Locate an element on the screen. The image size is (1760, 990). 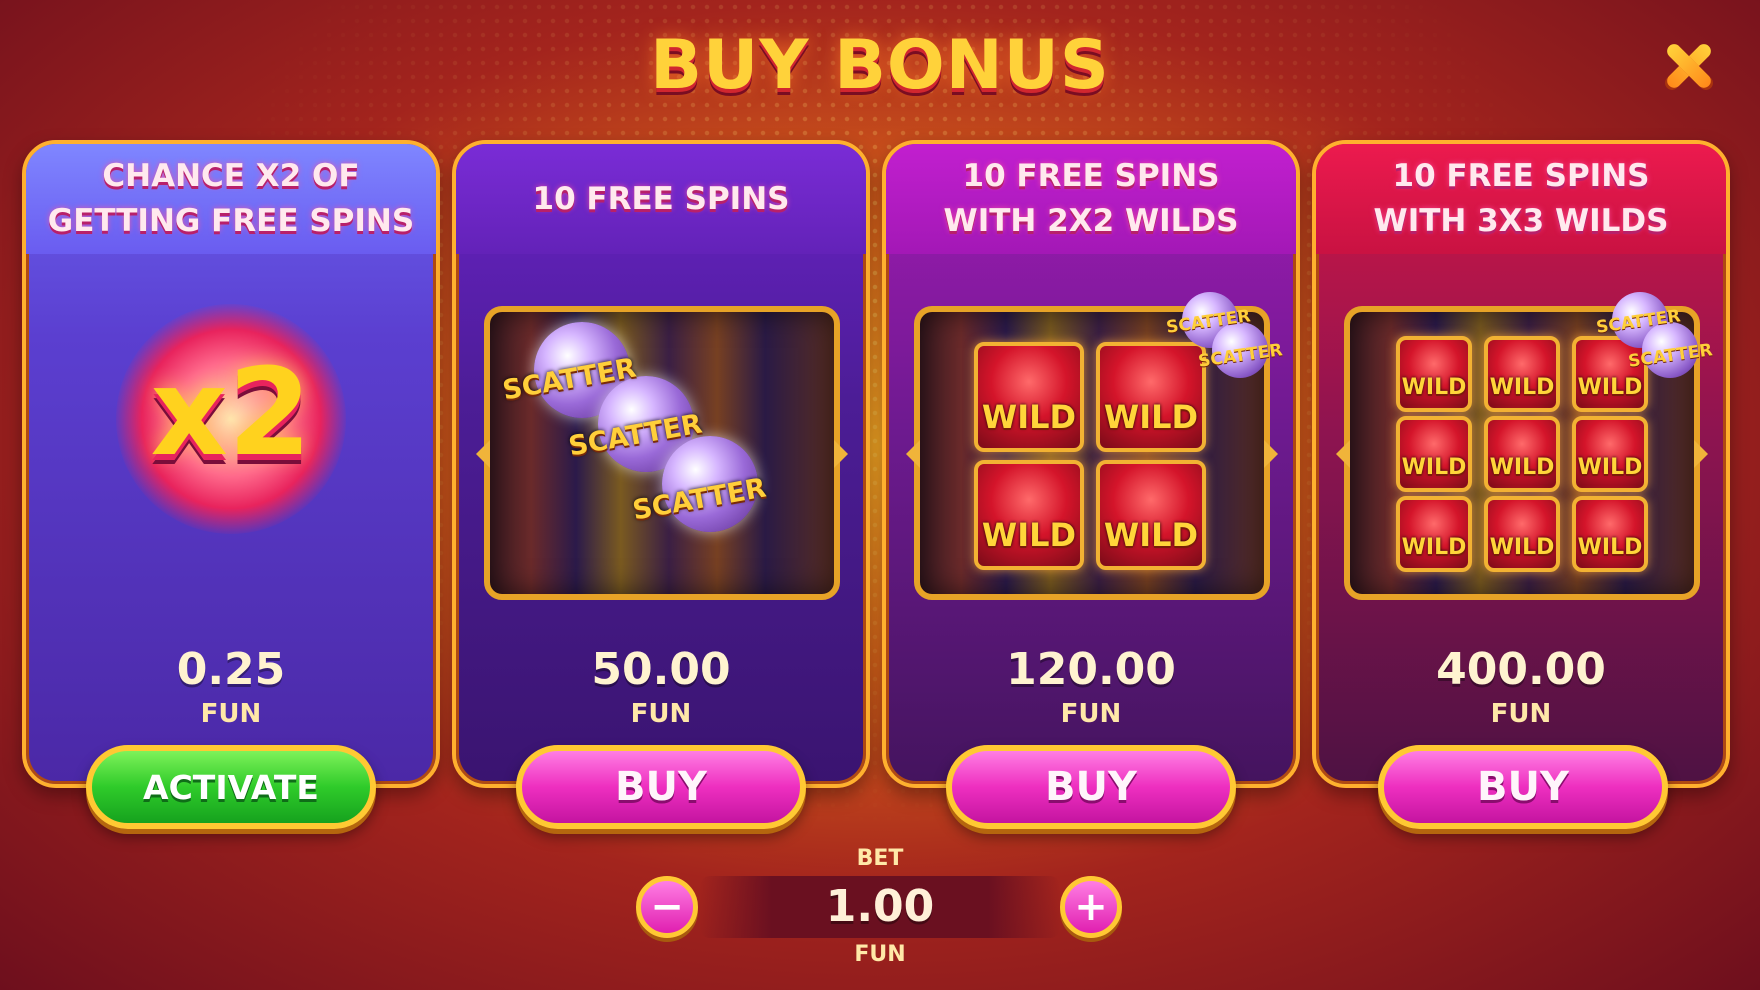
page-title: BUY BONUS is located at coordinates (880, 65).